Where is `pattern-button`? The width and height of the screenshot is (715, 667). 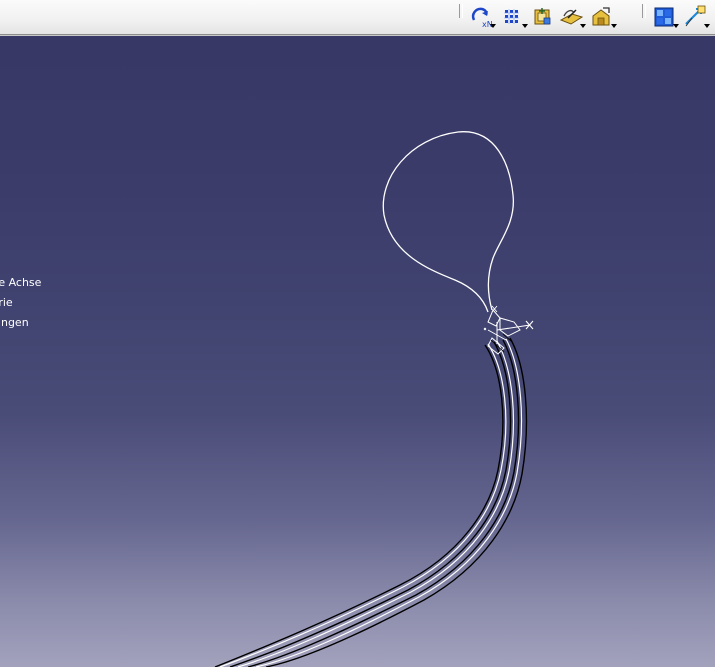
pattern-button is located at coordinates (514, 17).